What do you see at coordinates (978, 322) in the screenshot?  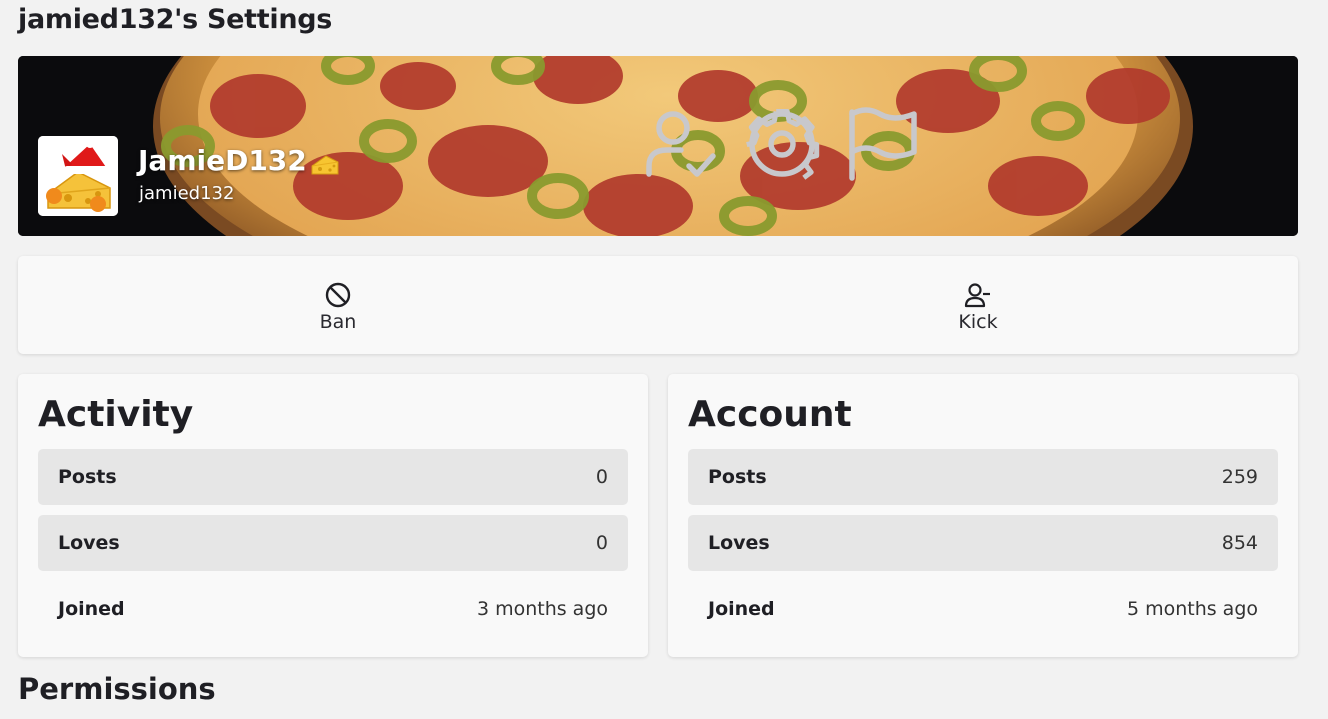 I see `kick-label: Kick` at bounding box center [978, 322].